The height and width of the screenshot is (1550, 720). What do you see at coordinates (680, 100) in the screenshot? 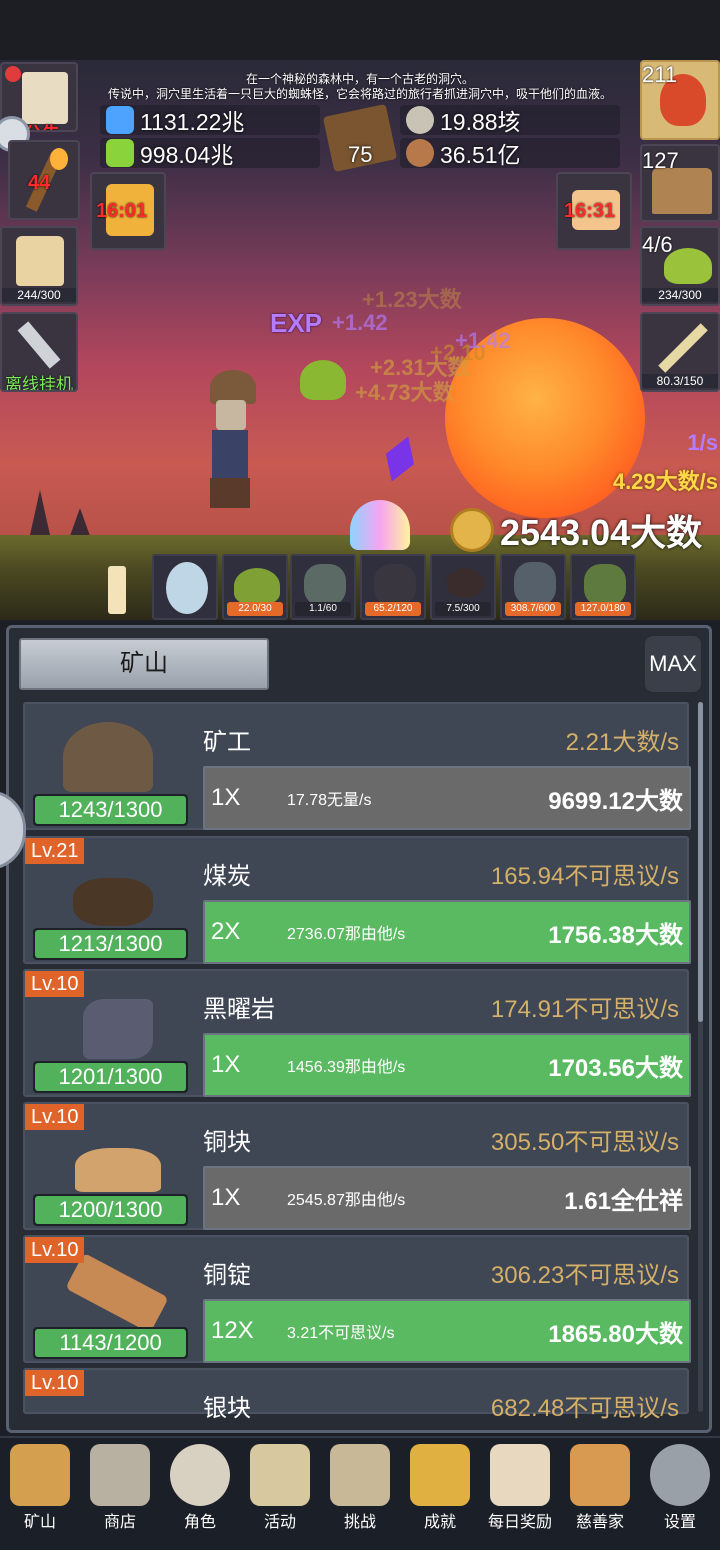
I see `potion-button: 211` at bounding box center [680, 100].